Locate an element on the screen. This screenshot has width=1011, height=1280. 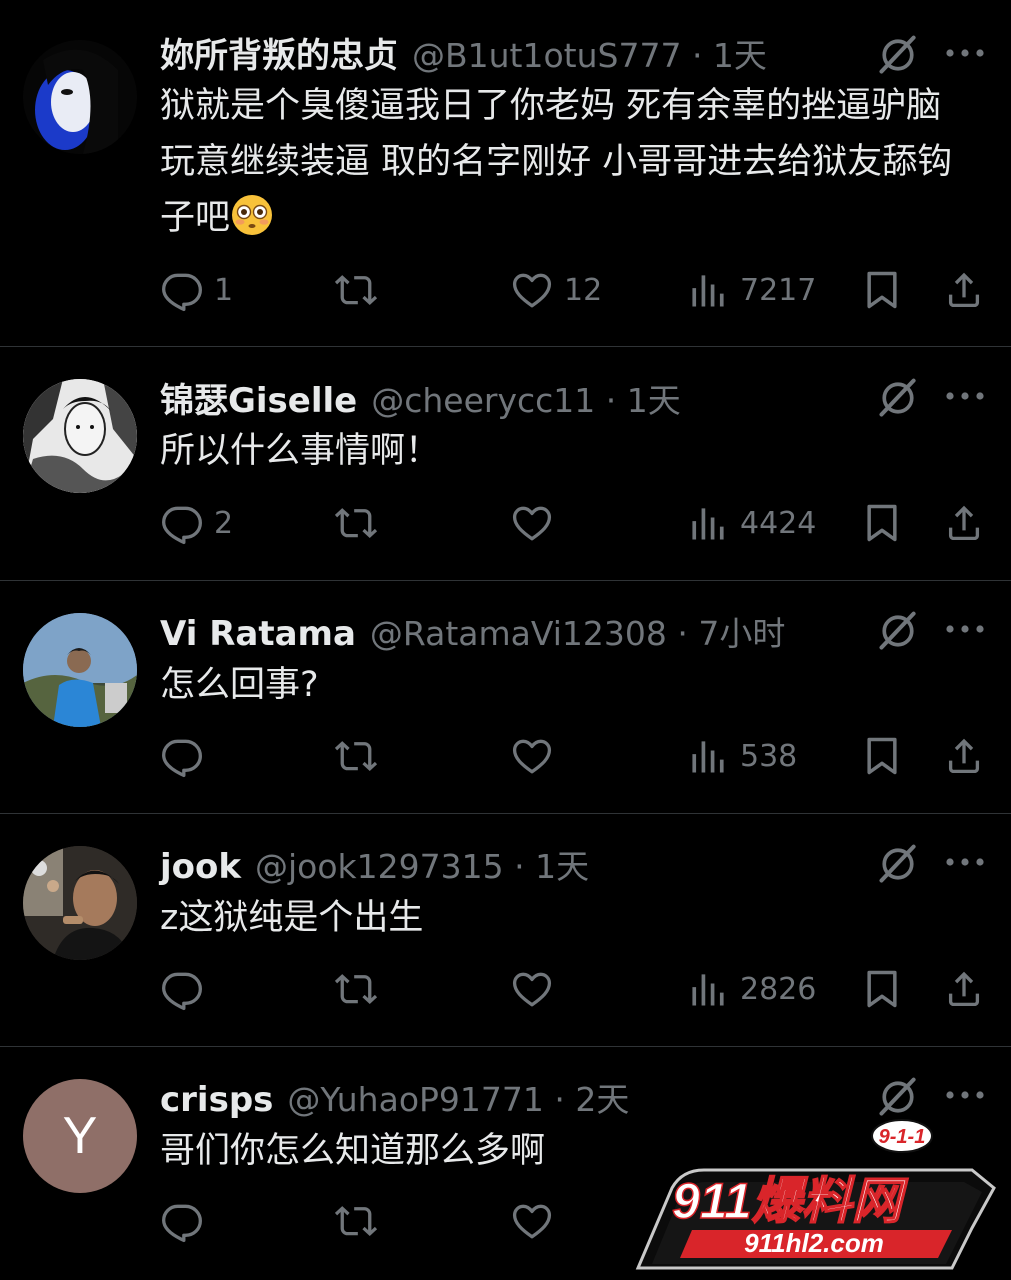
display-name: jook is located at coordinates (200, 867).